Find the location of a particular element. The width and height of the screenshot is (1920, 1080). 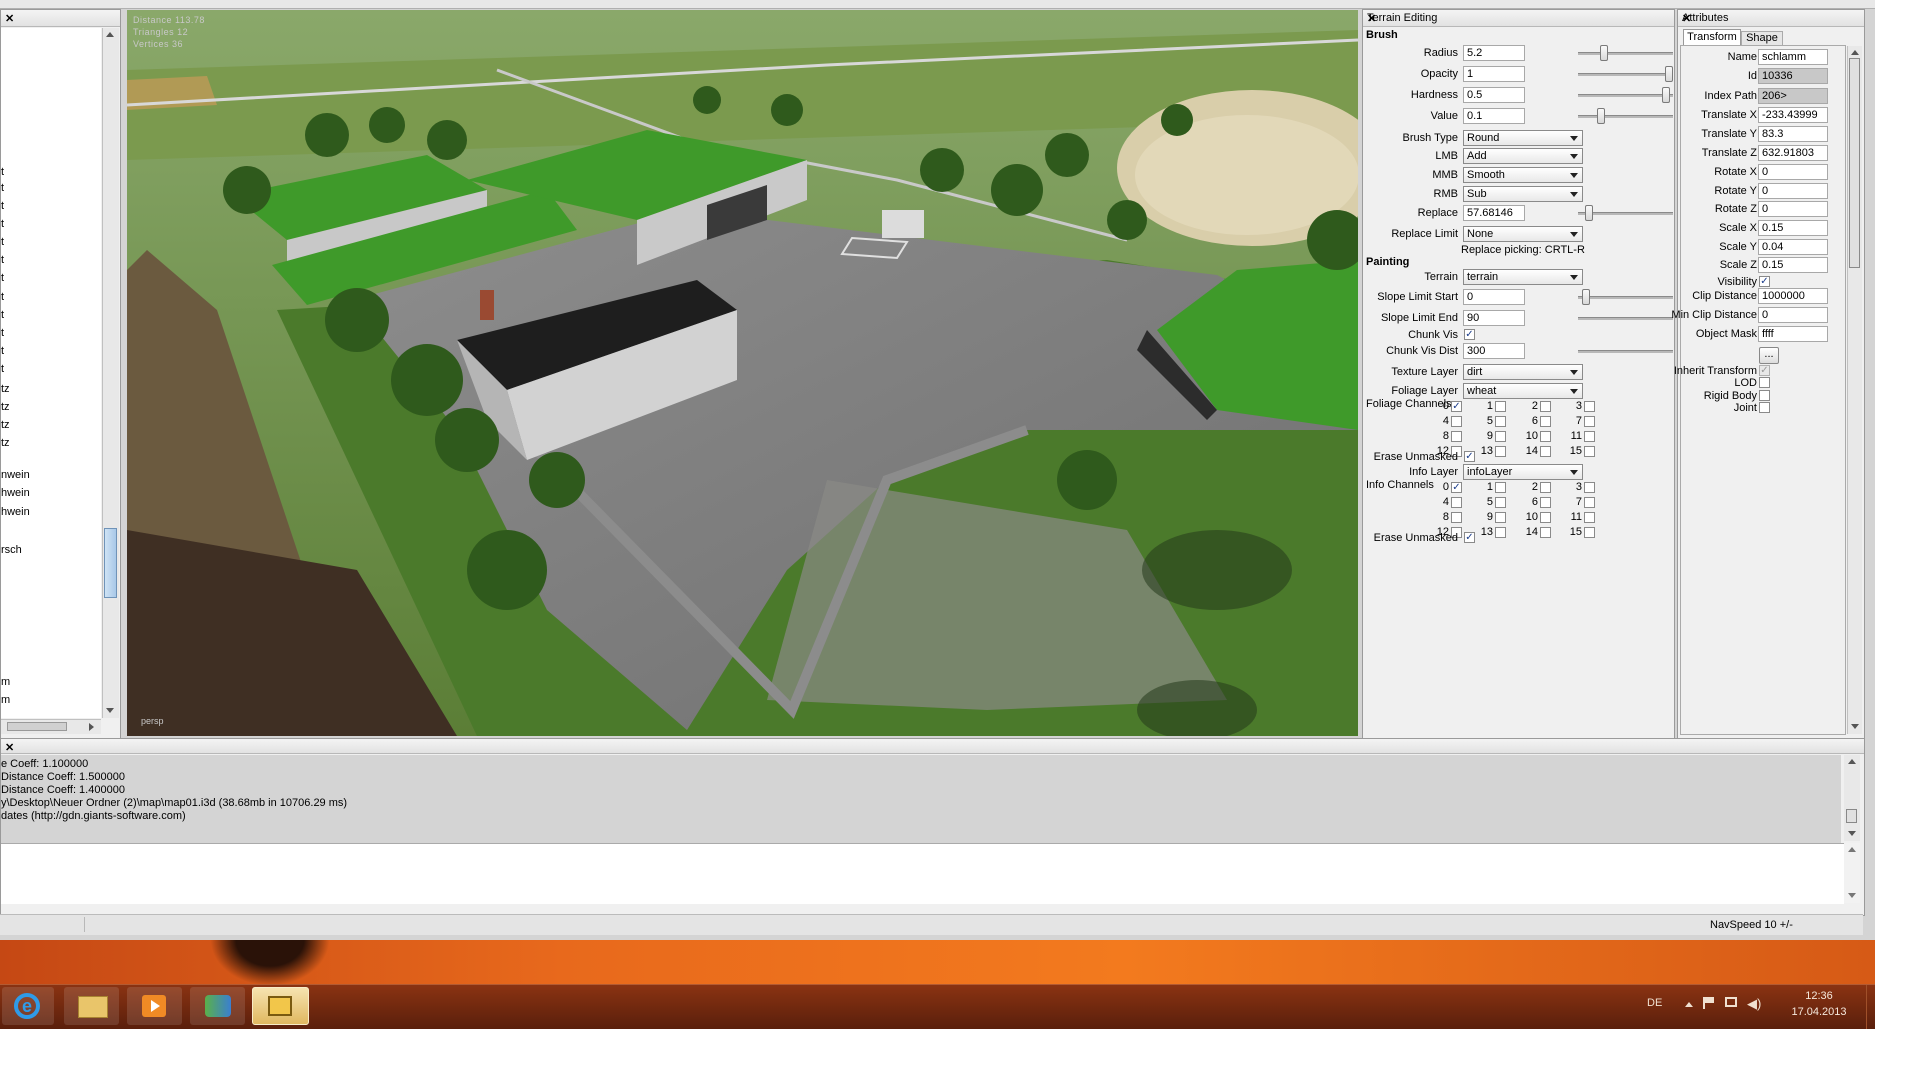

joint-checkbox is located at coordinates (1764, 407).